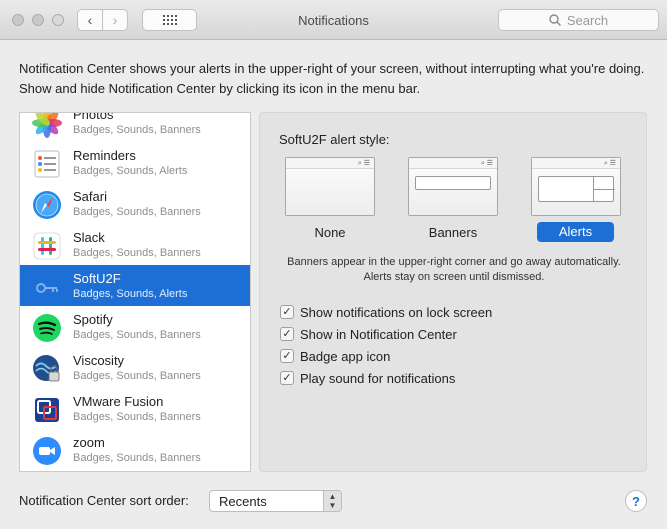 Image resolution: width=667 pixels, height=529 pixels. What do you see at coordinates (555, 20) in the screenshot?
I see `search-icon` at bounding box center [555, 20].